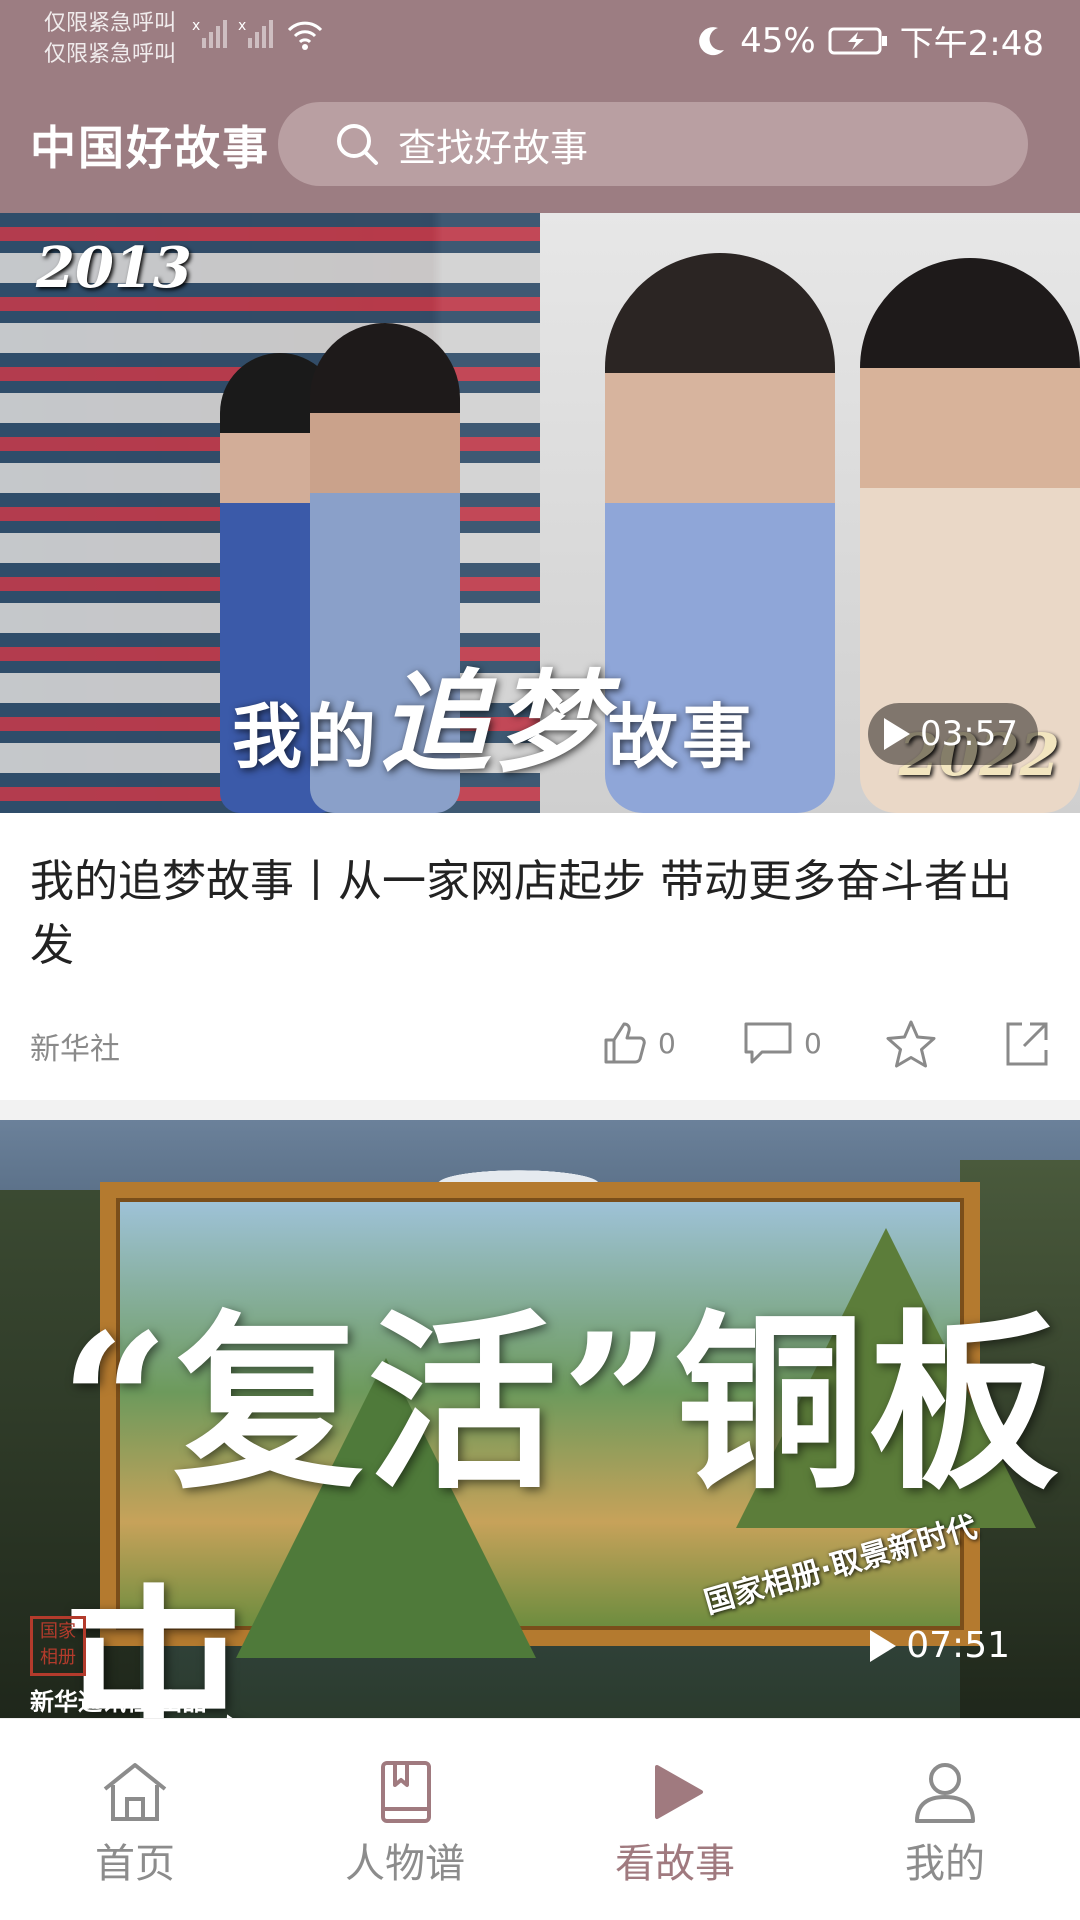 The height and width of the screenshot is (1920, 1080). I want to click on duration-badge: 03:57, so click(953, 734).